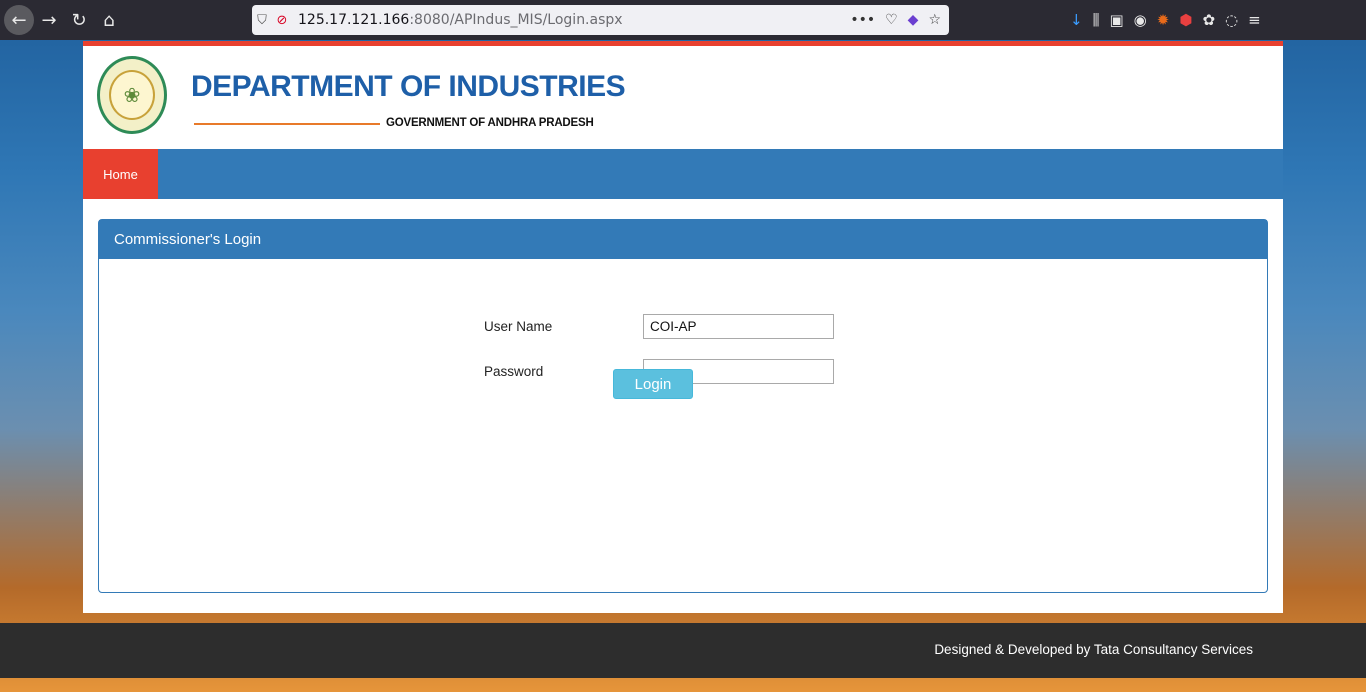 The width and height of the screenshot is (1366, 692). I want to click on library-icon: ⫼, so click(1096, 20).